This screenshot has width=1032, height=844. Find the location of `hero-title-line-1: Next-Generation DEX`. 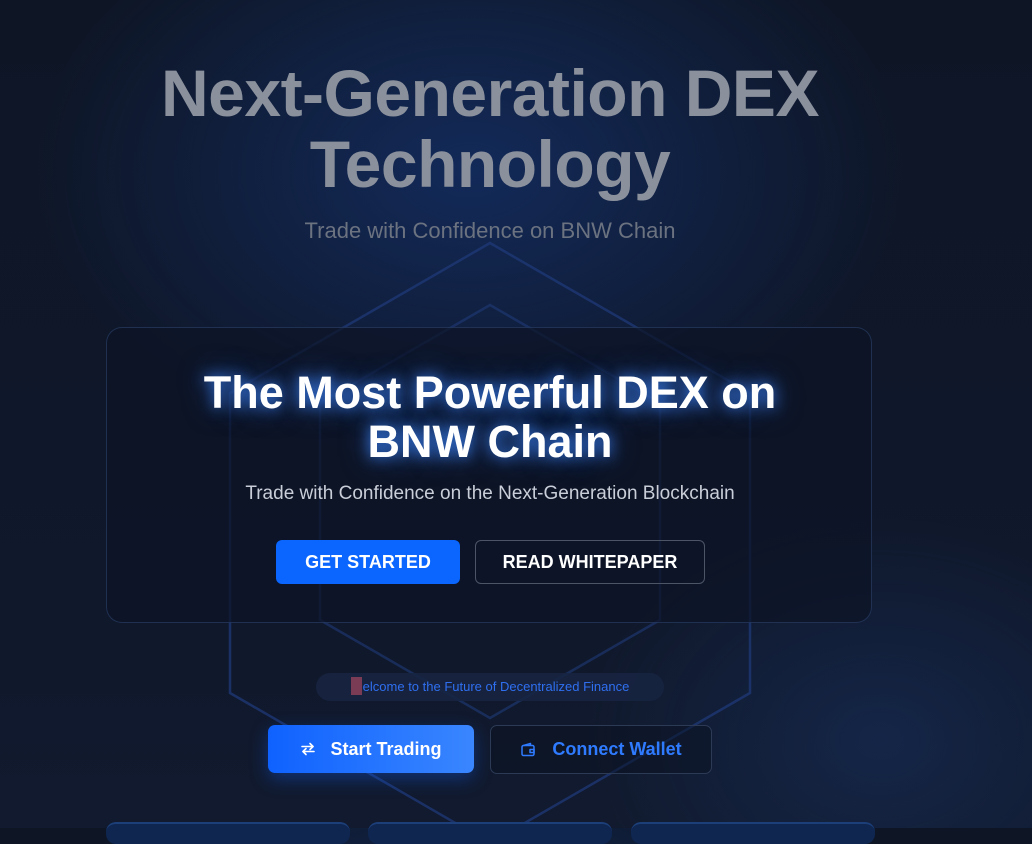

hero-title-line-1: Next-Generation DEX is located at coordinates (490, 93).